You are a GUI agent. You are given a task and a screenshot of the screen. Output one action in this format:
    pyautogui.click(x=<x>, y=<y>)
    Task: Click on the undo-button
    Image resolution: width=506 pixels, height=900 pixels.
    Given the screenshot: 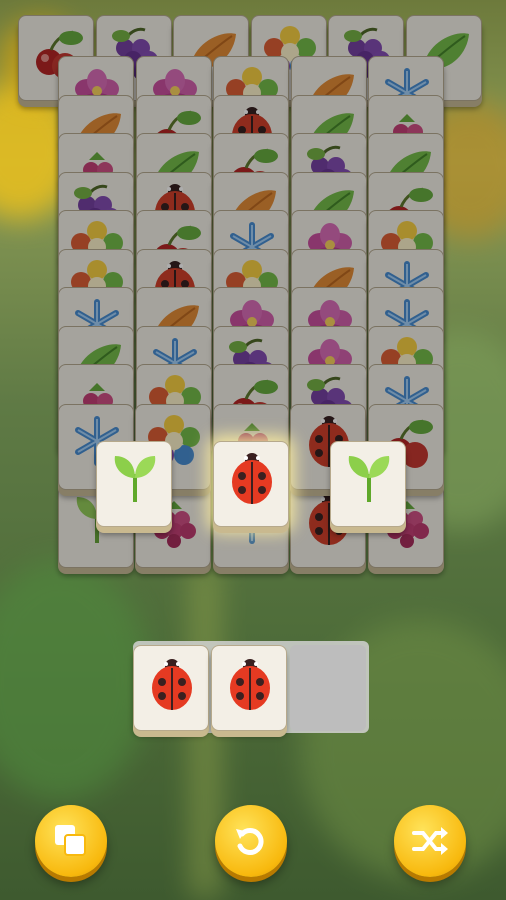 What is the action you would take?
    pyautogui.click(x=251, y=841)
    